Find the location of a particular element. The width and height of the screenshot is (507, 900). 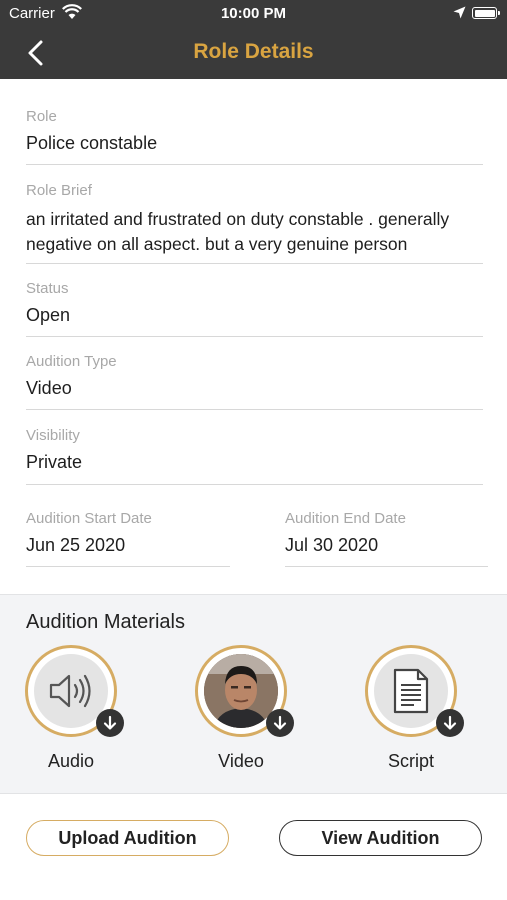

video-material: Video is located at coordinates (241, 708).